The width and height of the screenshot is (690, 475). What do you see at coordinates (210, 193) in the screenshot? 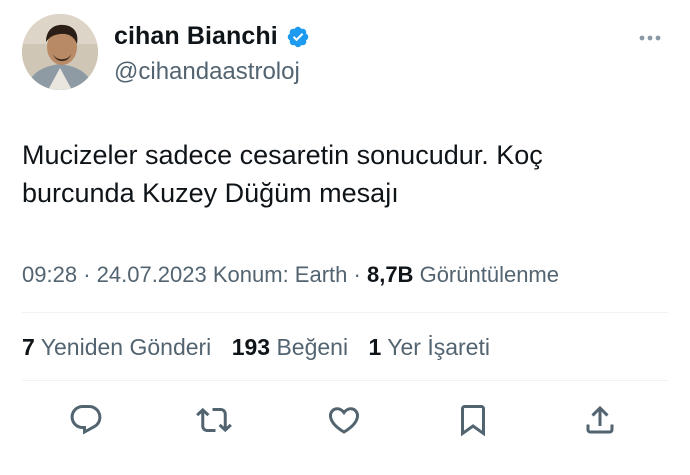
I see `tweet-text-line: burcunda Kuzey Düğüm mesajı` at bounding box center [210, 193].